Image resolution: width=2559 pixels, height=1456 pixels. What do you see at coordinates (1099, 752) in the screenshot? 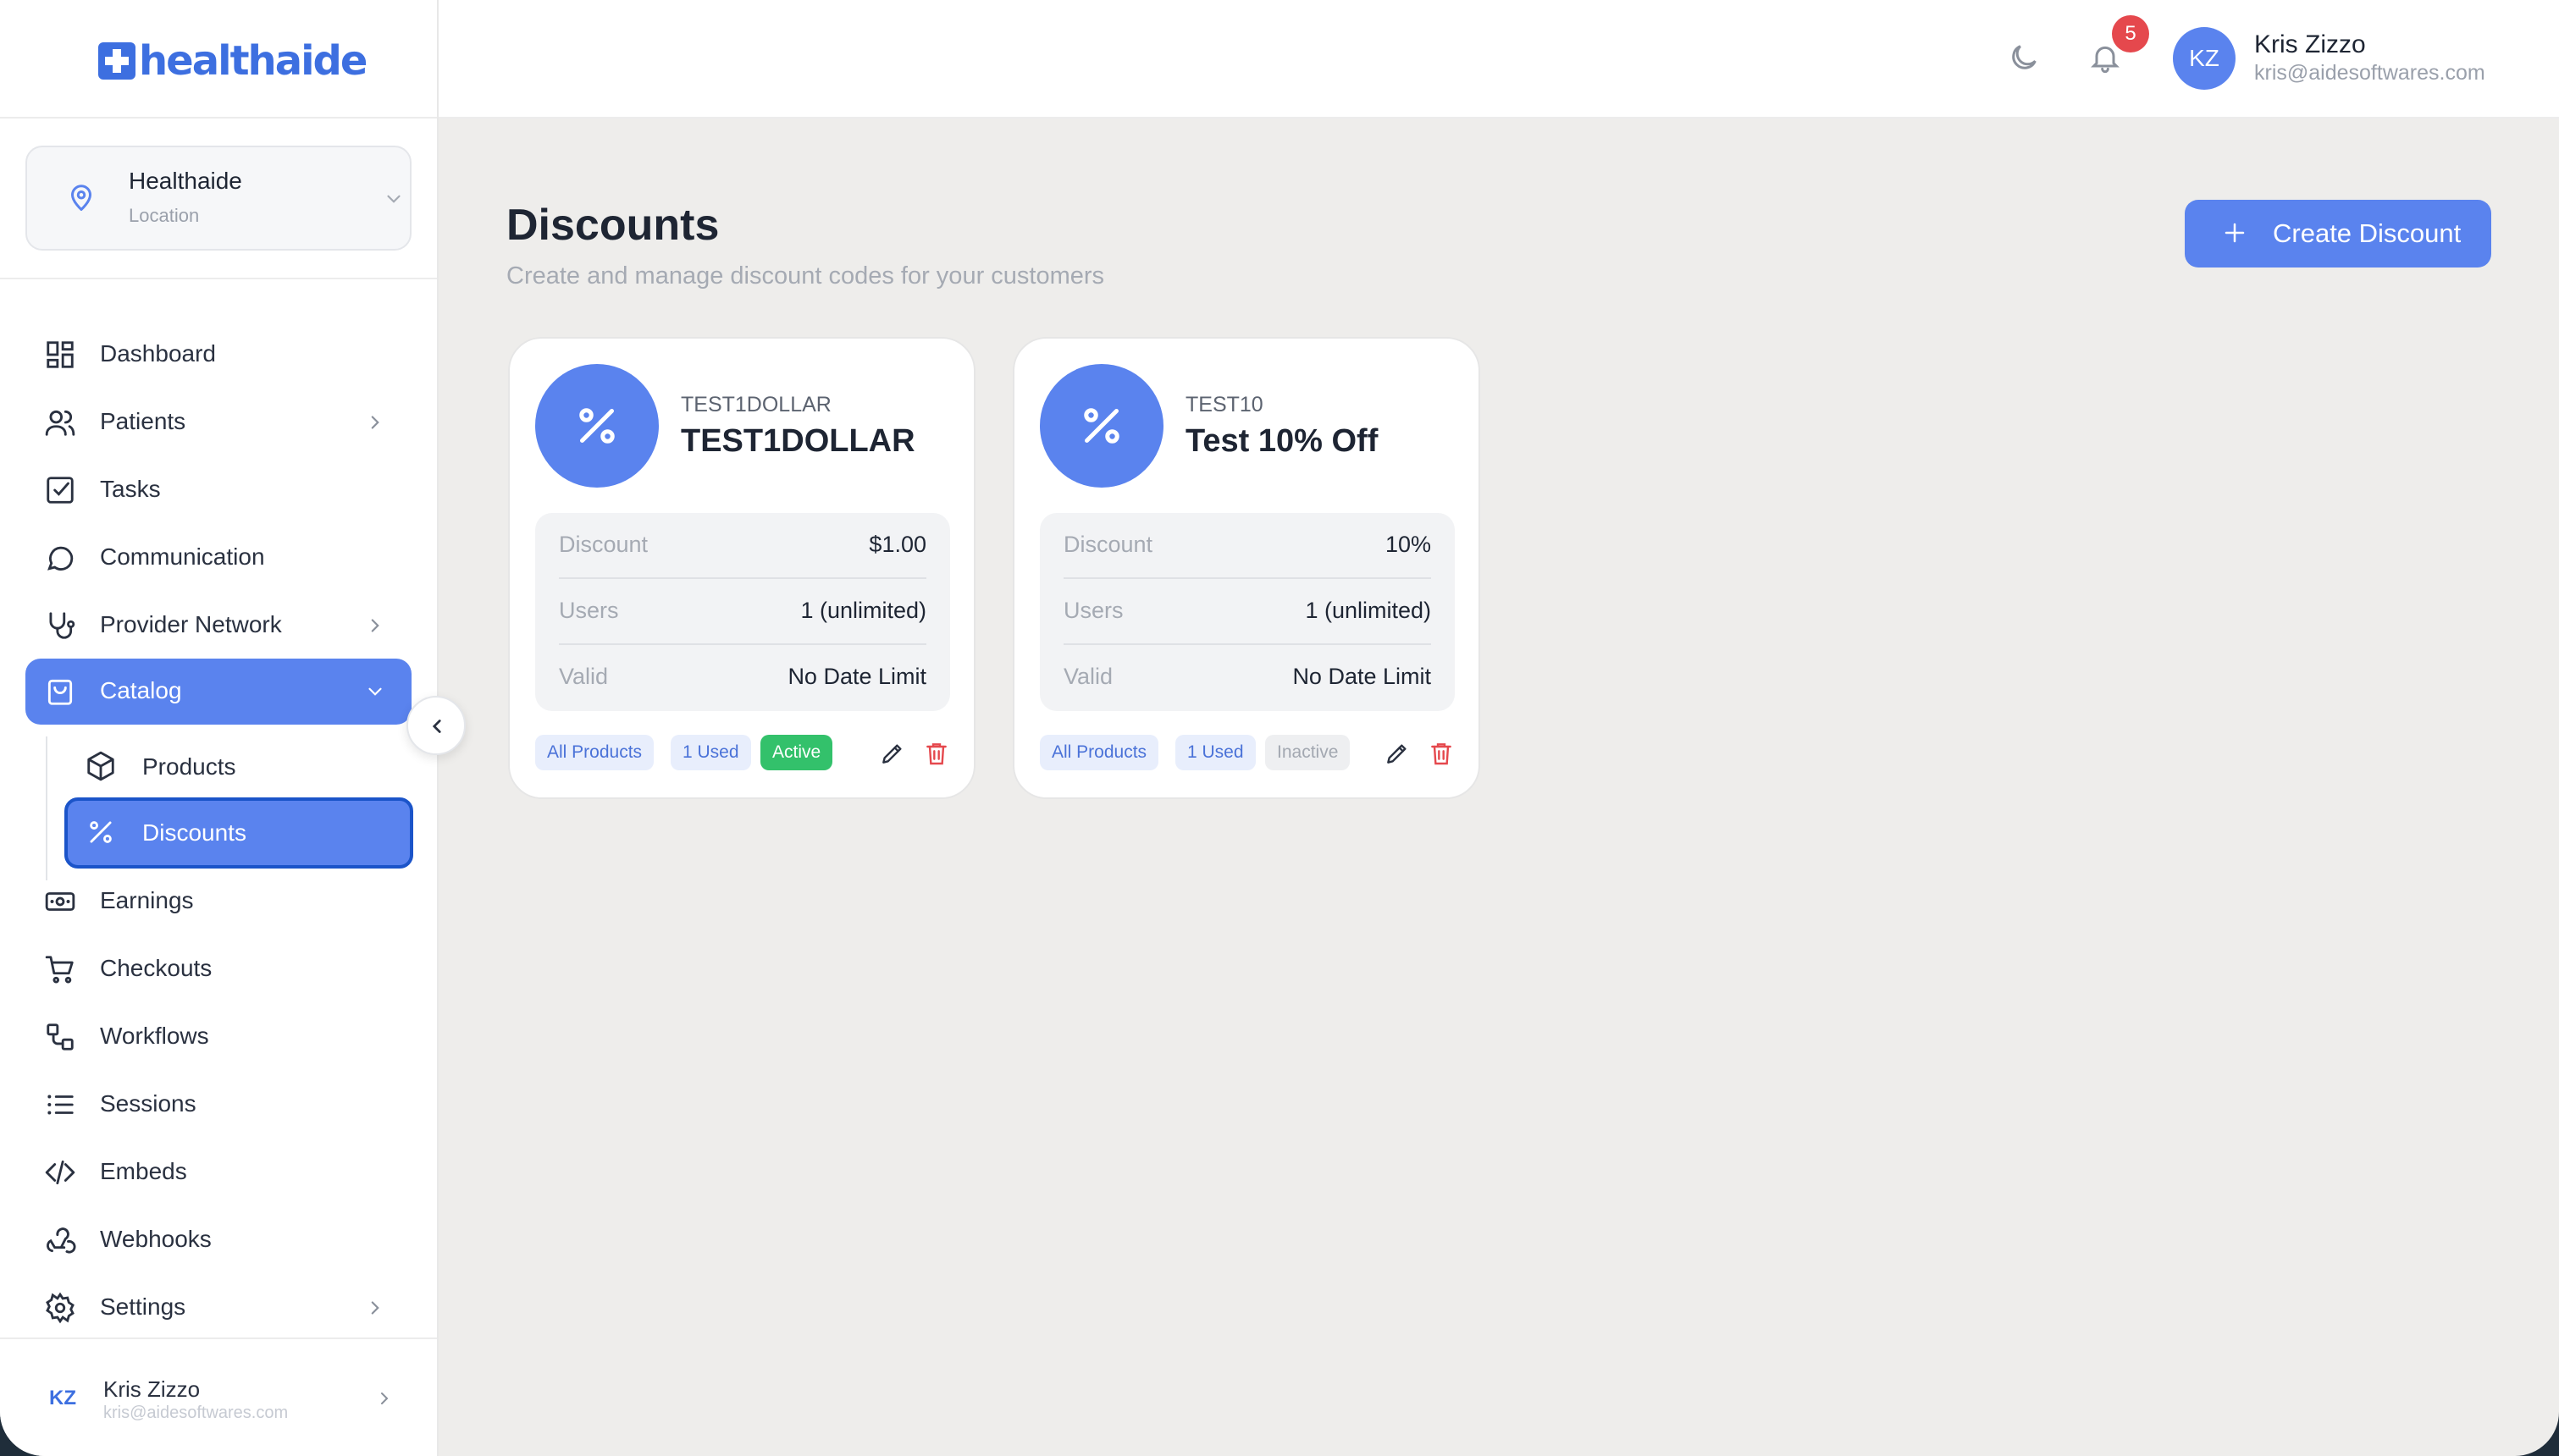
I see `scope-badge: All Products` at bounding box center [1099, 752].